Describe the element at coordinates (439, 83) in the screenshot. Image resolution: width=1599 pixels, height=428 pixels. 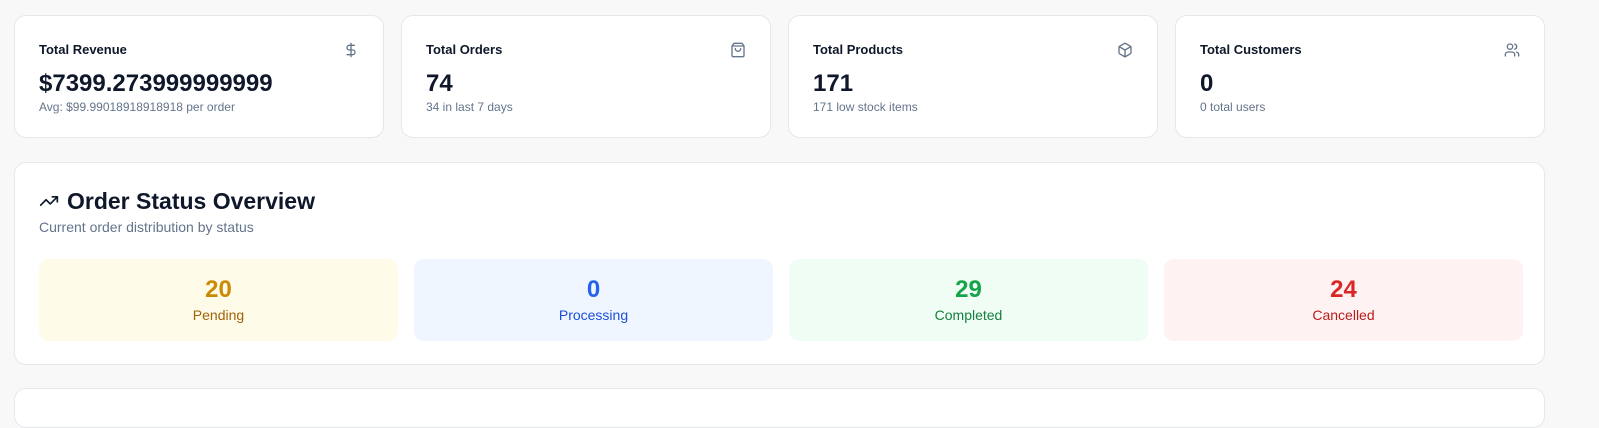
I see `stat-value: 74` at that location.